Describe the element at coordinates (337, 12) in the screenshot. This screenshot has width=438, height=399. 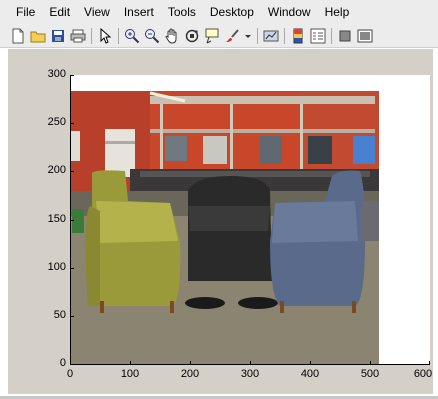
I see `menu-help: Help` at that location.